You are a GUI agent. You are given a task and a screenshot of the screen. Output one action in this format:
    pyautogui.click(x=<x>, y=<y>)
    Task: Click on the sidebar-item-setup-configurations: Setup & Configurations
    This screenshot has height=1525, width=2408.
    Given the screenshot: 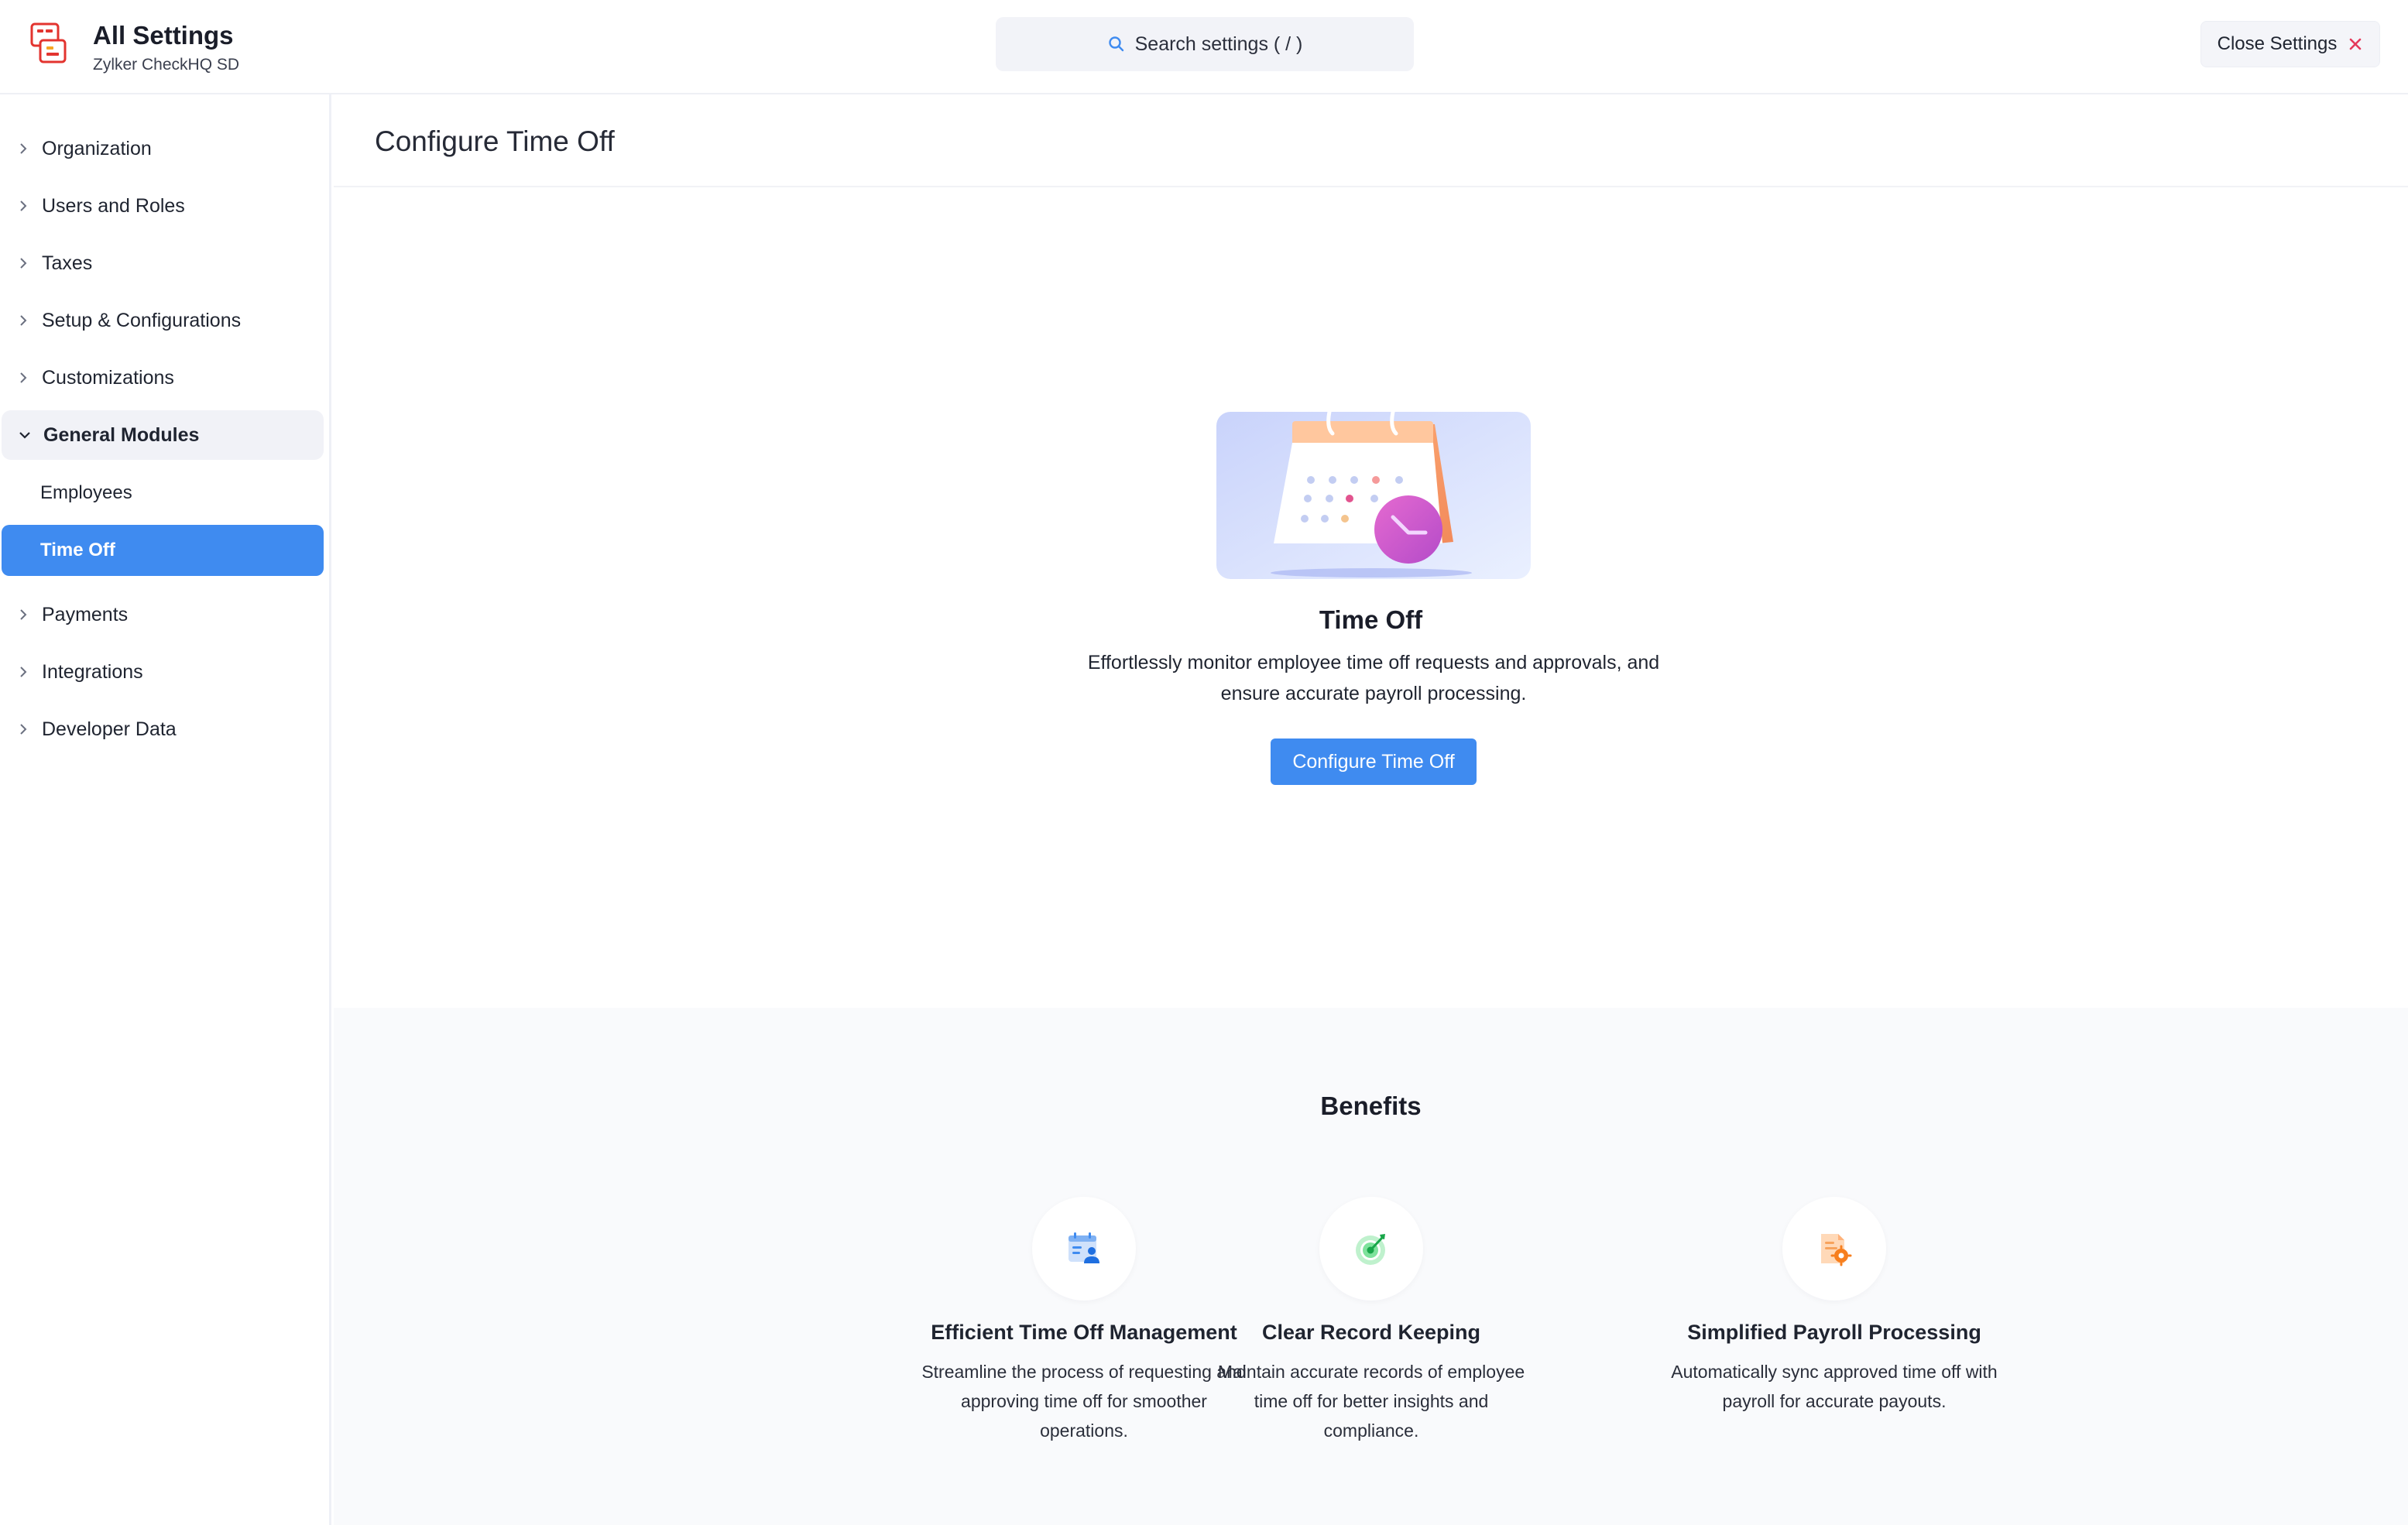 What is the action you would take?
    pyautogui.click(x=163, y=320)
    